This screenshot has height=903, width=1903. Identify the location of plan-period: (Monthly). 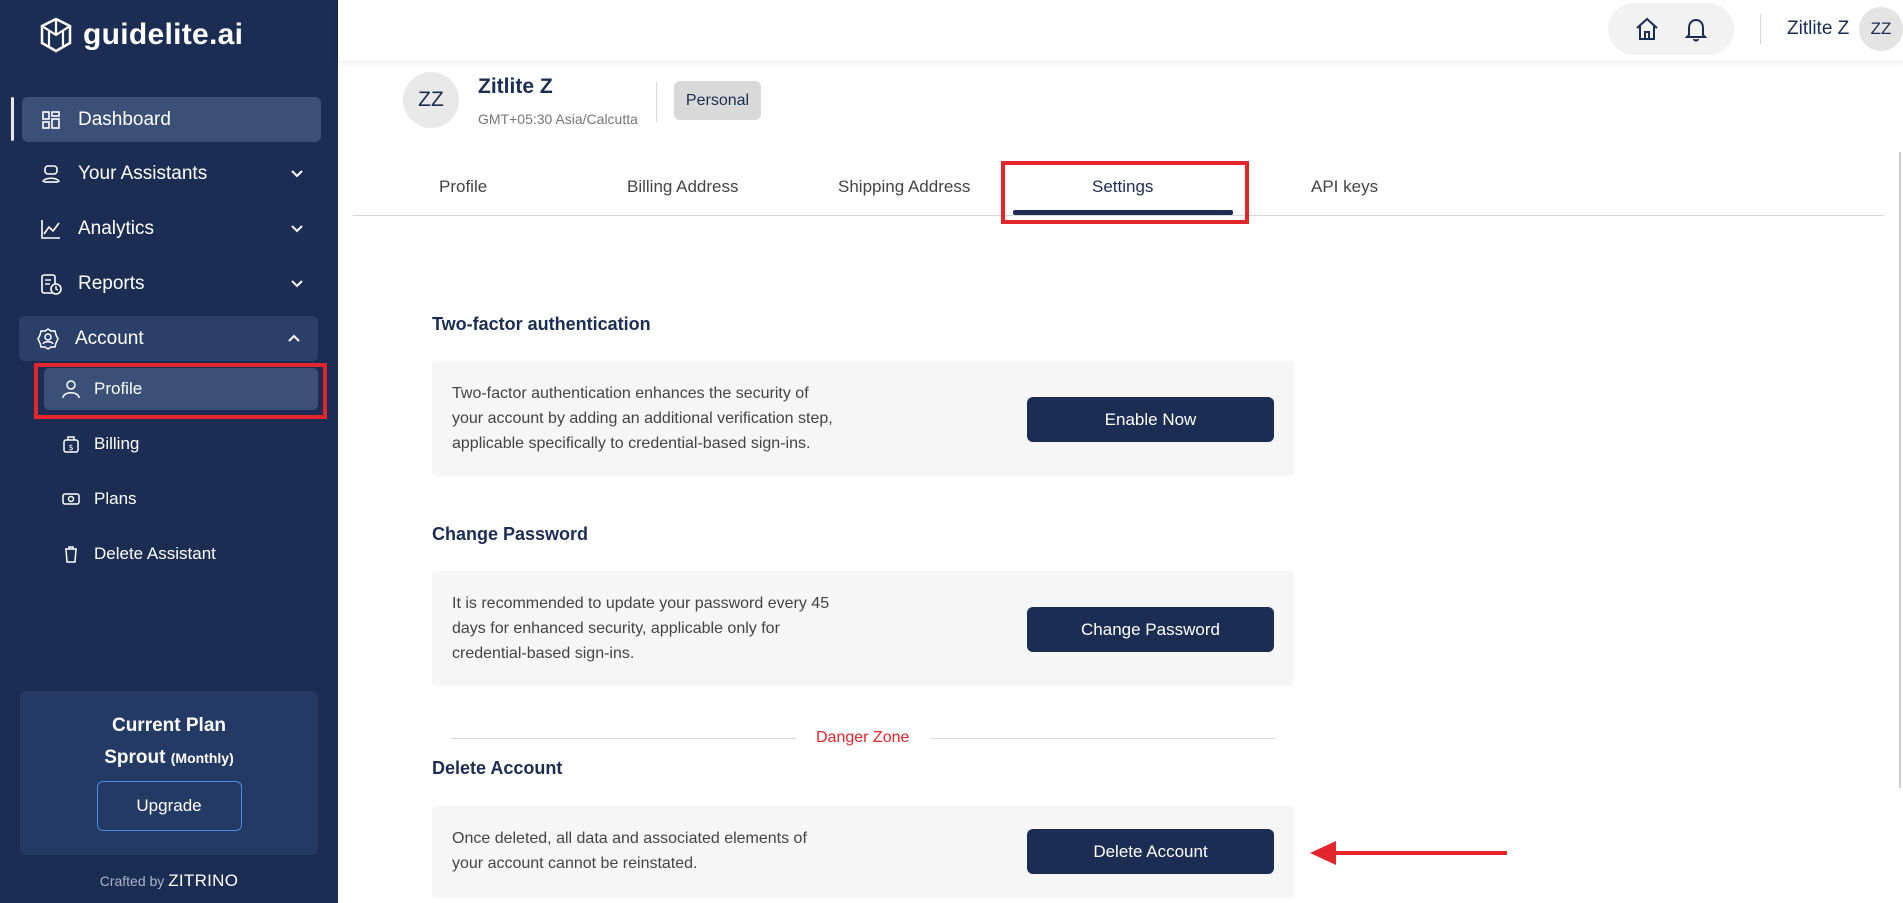
(202, 758).